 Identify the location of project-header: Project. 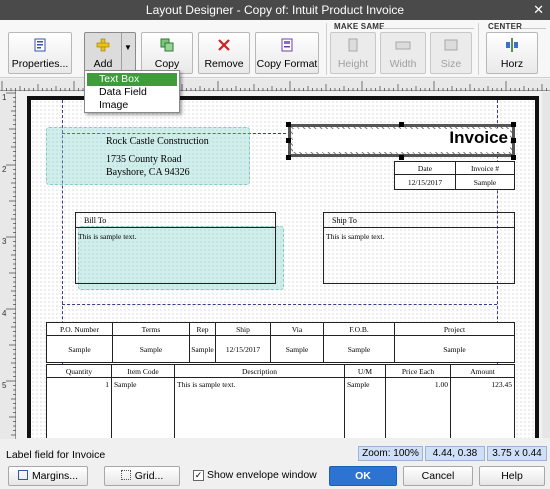
(454, 329).